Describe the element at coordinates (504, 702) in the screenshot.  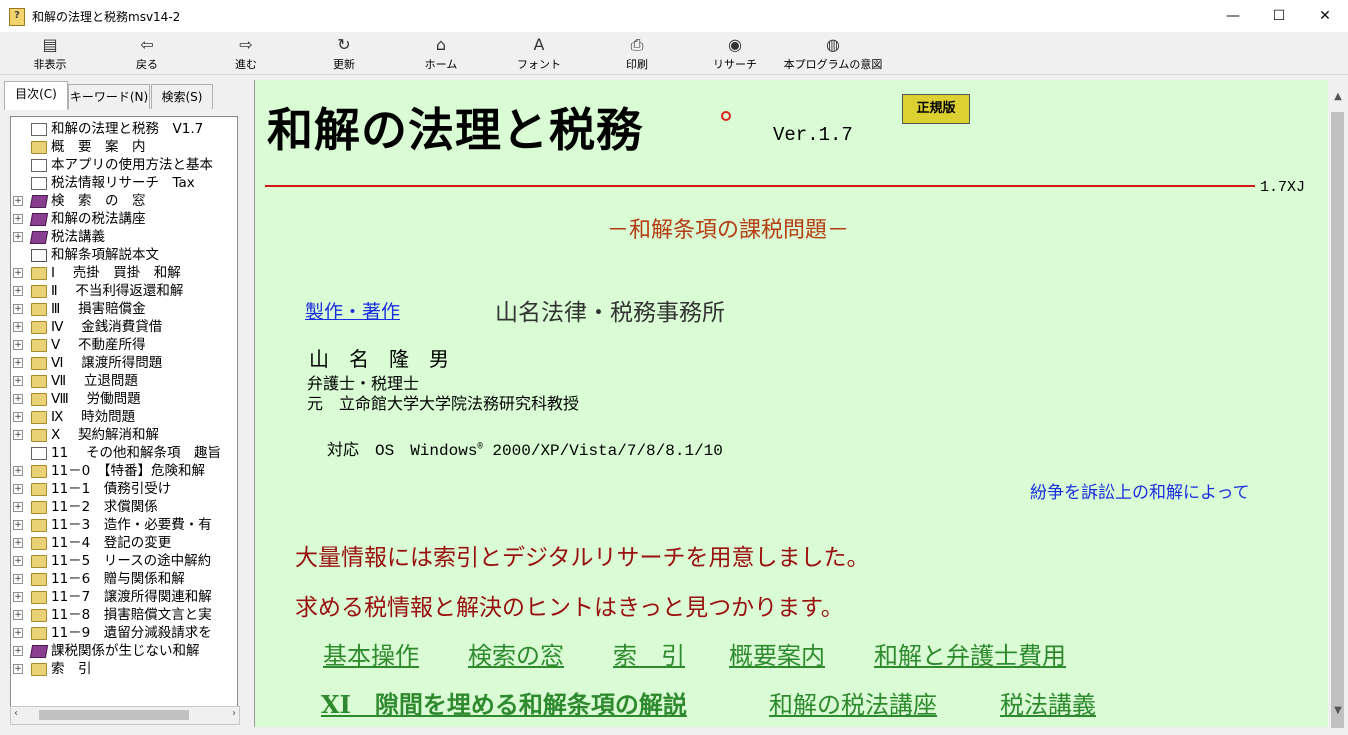
I see `link-xi-clause-commentary: XI 隙間を埋める和解条項の解説` at that location.